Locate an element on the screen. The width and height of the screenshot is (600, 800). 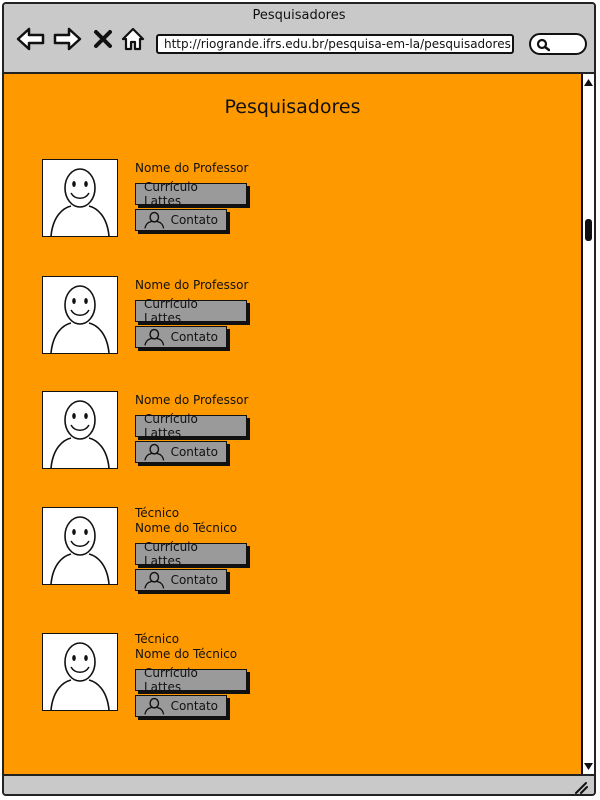
arrow-left-icon is located at coordinates (30, 39).